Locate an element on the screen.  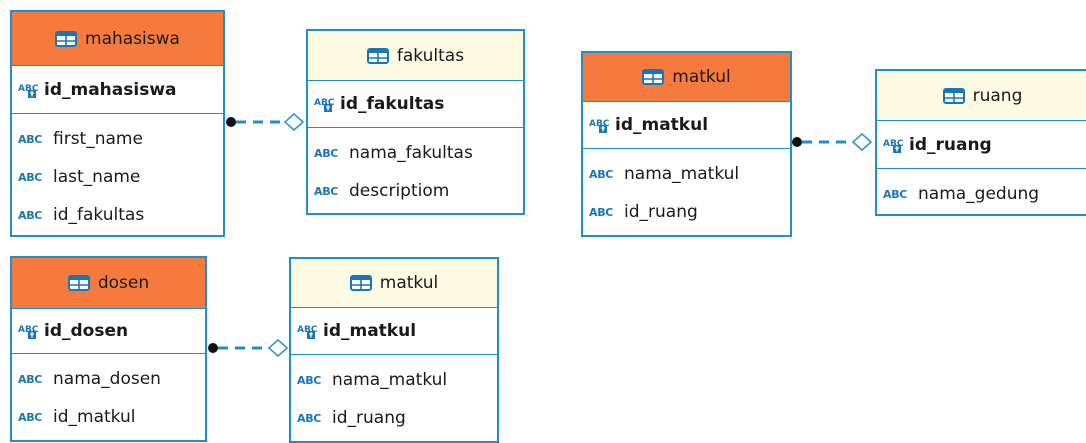
relationship-dosen-matkul is located at coordinates (248, 348).